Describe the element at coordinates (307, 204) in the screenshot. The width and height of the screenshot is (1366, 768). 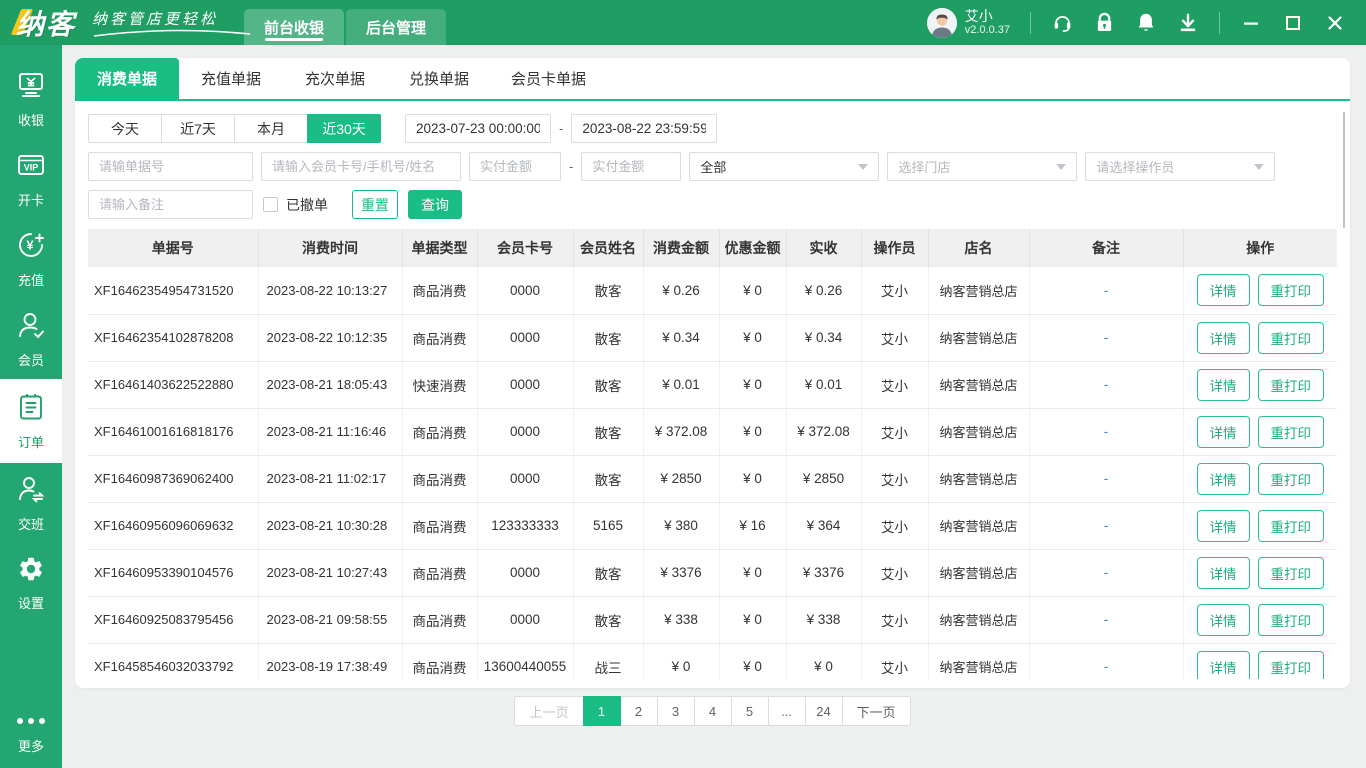
I see `cancelled-label: 已撤单` at that location.